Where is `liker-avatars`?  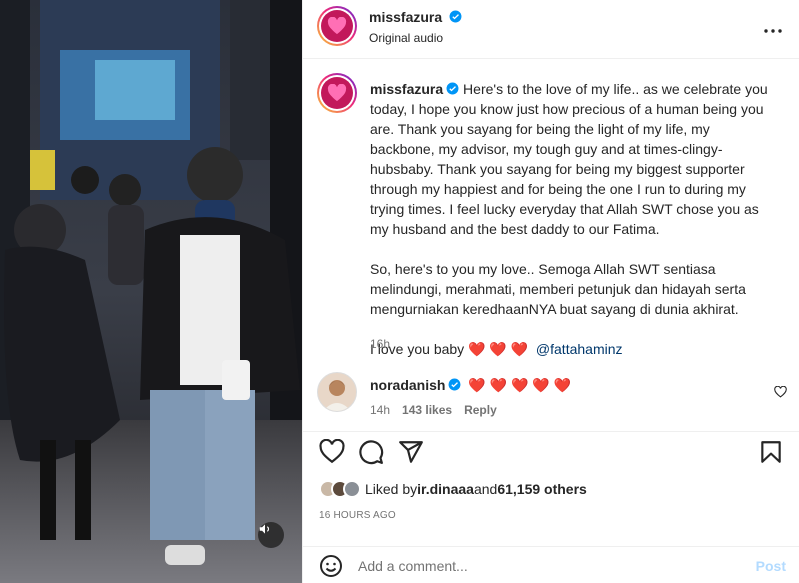 liker-avatars is located at coordinates (340, 489).